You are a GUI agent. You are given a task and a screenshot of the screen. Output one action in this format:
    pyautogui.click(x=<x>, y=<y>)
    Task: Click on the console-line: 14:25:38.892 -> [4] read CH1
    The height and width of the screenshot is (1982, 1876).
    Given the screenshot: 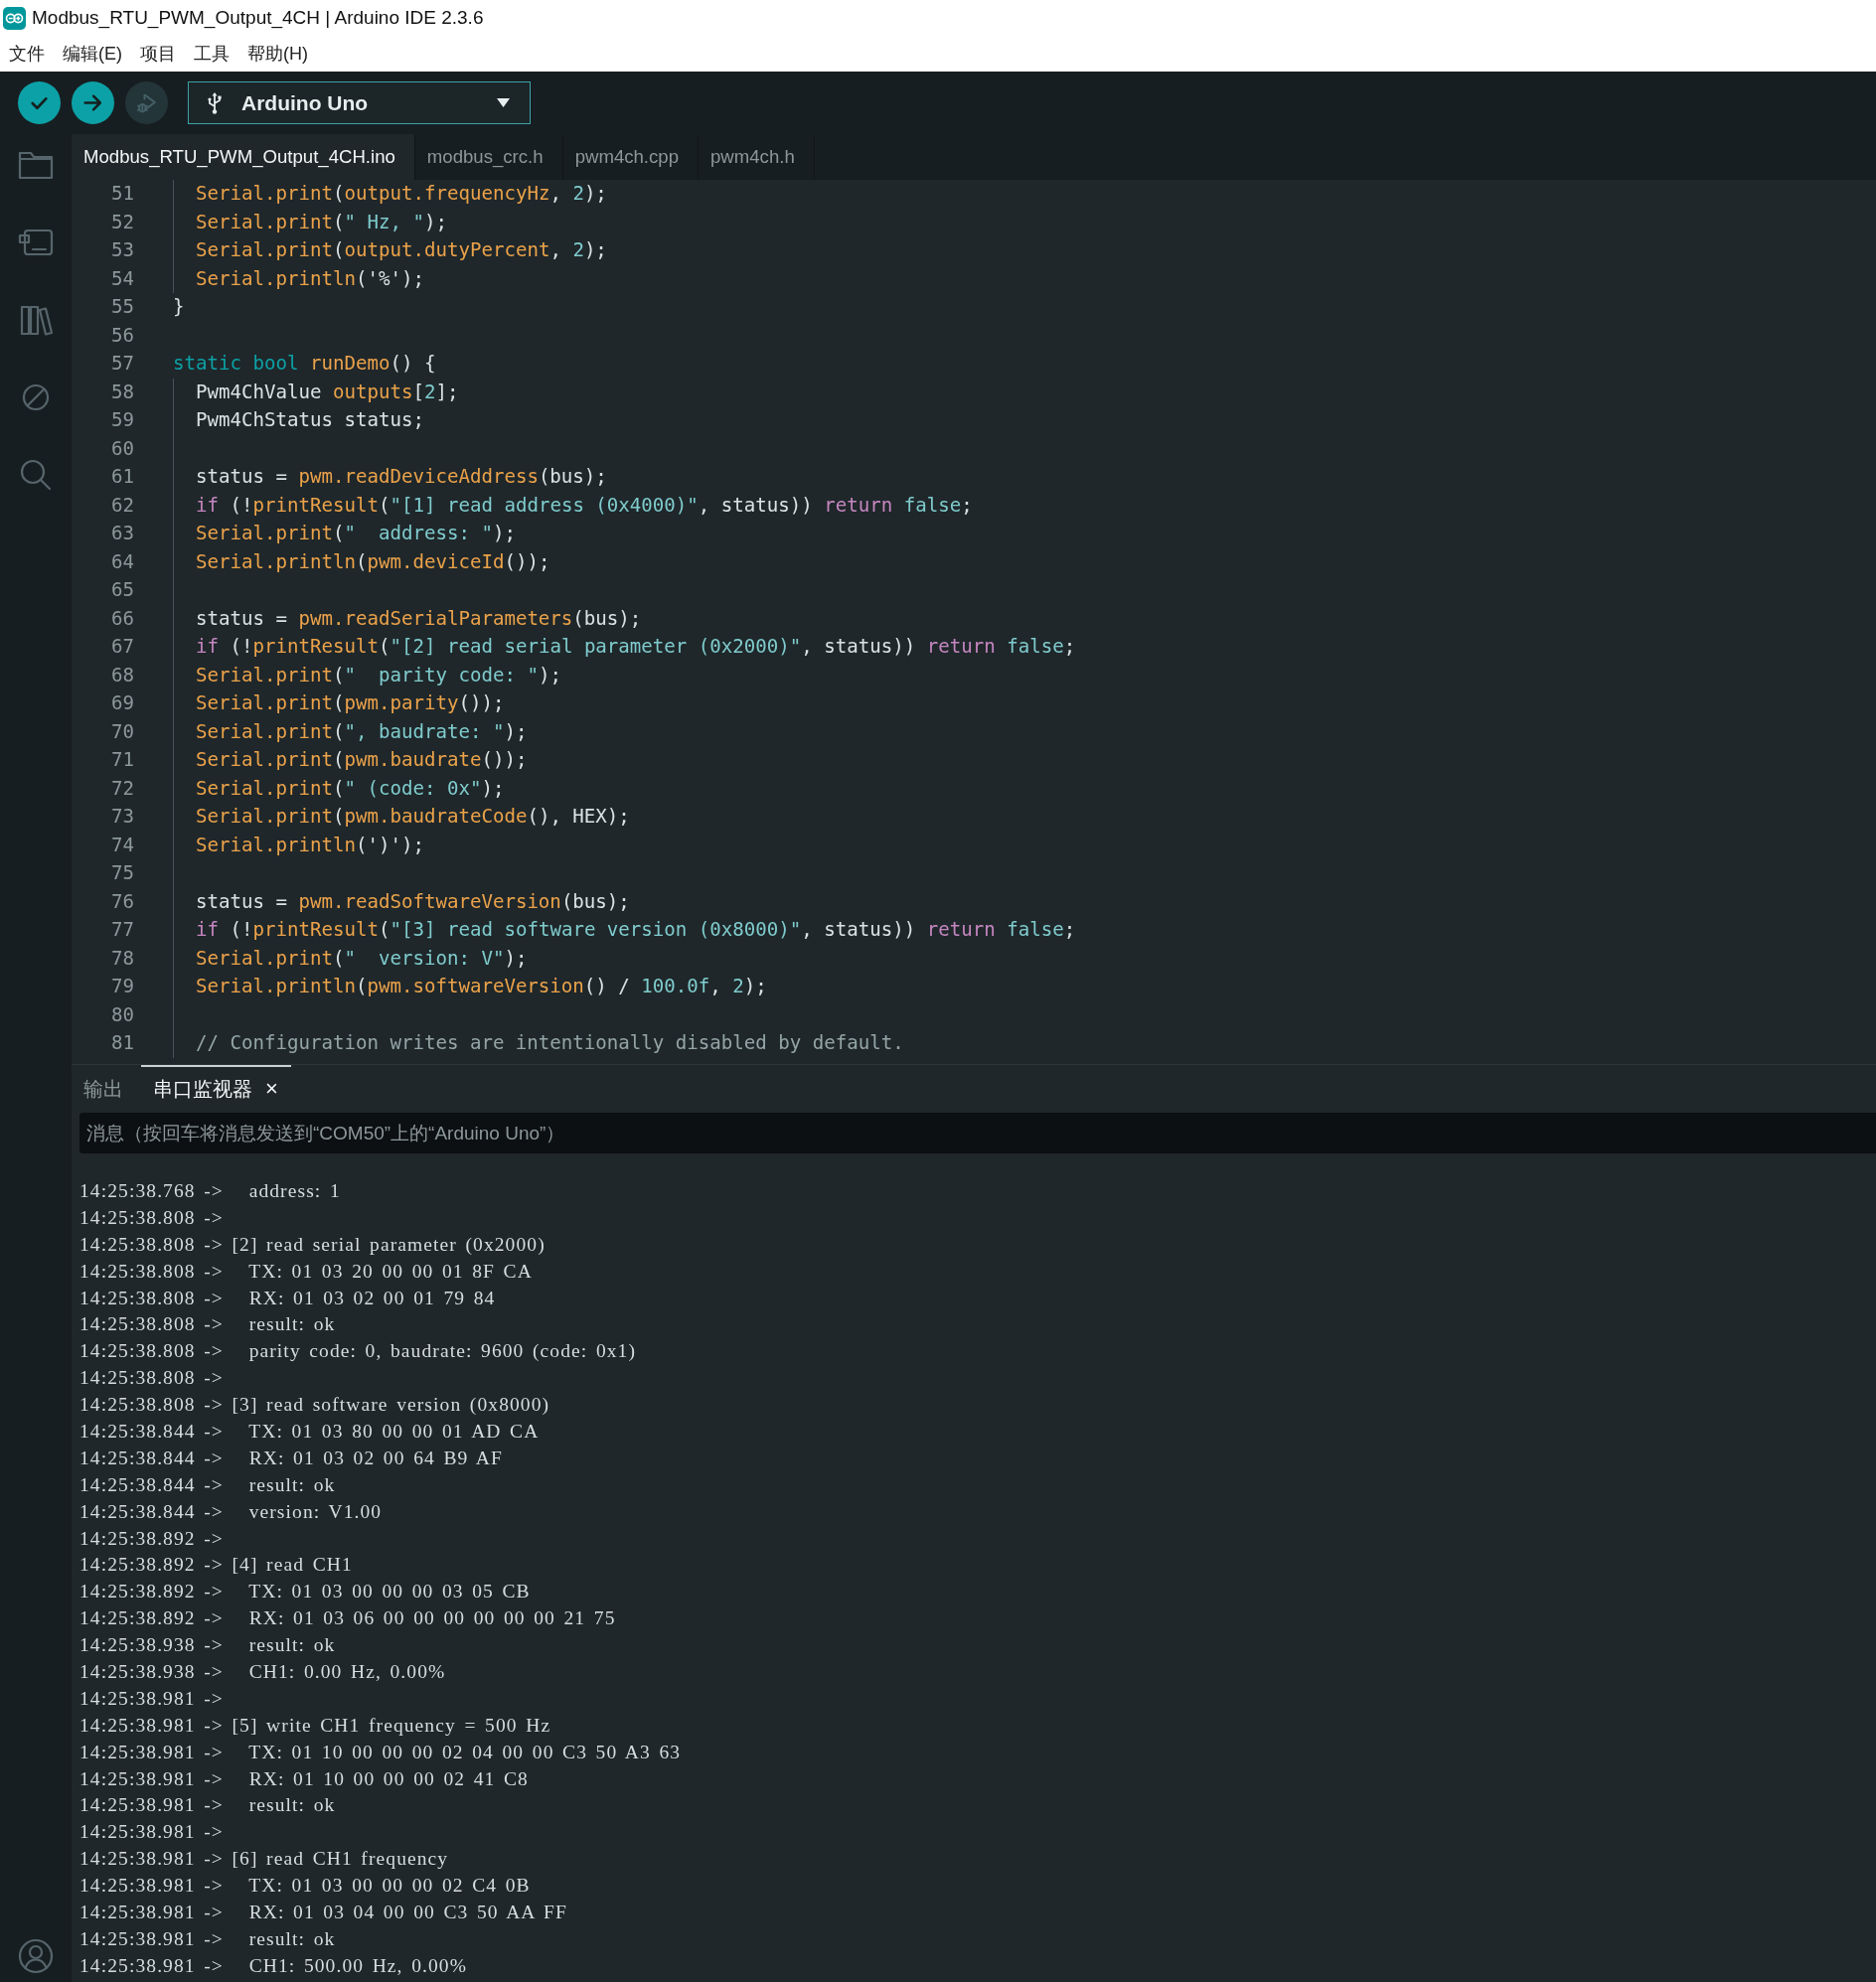 What is the action you would take?
    pyautogui.click(x=216, y=1565)
    